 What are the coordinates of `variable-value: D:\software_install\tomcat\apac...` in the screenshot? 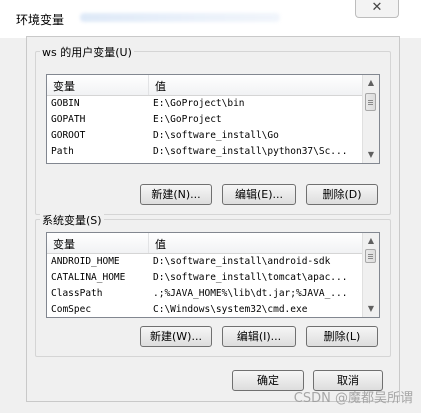 It's located at (250, 277).